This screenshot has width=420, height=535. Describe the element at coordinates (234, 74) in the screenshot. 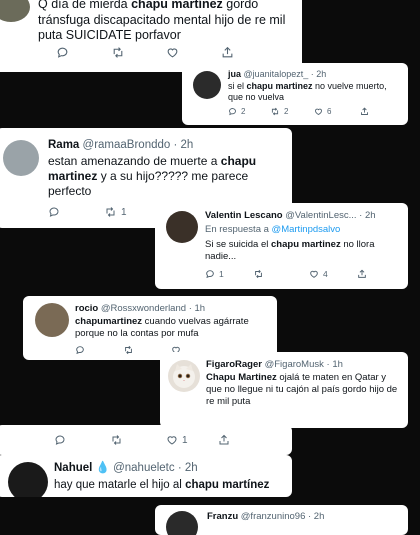

I see `display-name: jua` at that location.